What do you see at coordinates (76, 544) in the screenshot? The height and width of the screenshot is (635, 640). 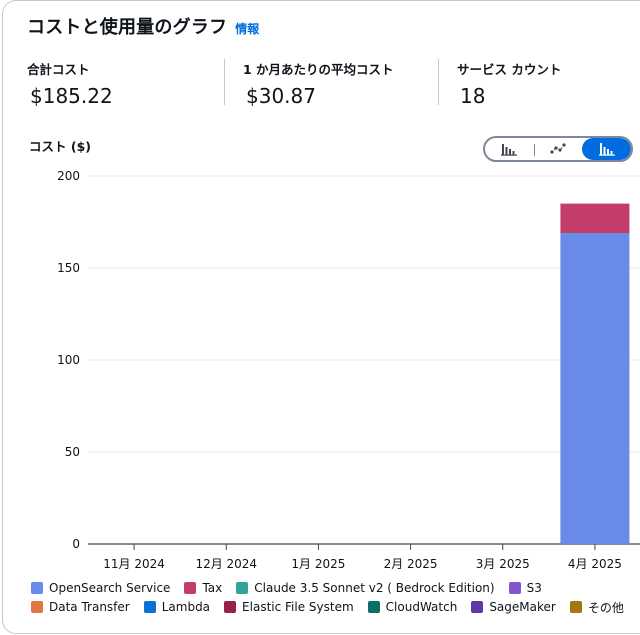 I see `y-tick-label: 0` at bounding box center [76, 544].